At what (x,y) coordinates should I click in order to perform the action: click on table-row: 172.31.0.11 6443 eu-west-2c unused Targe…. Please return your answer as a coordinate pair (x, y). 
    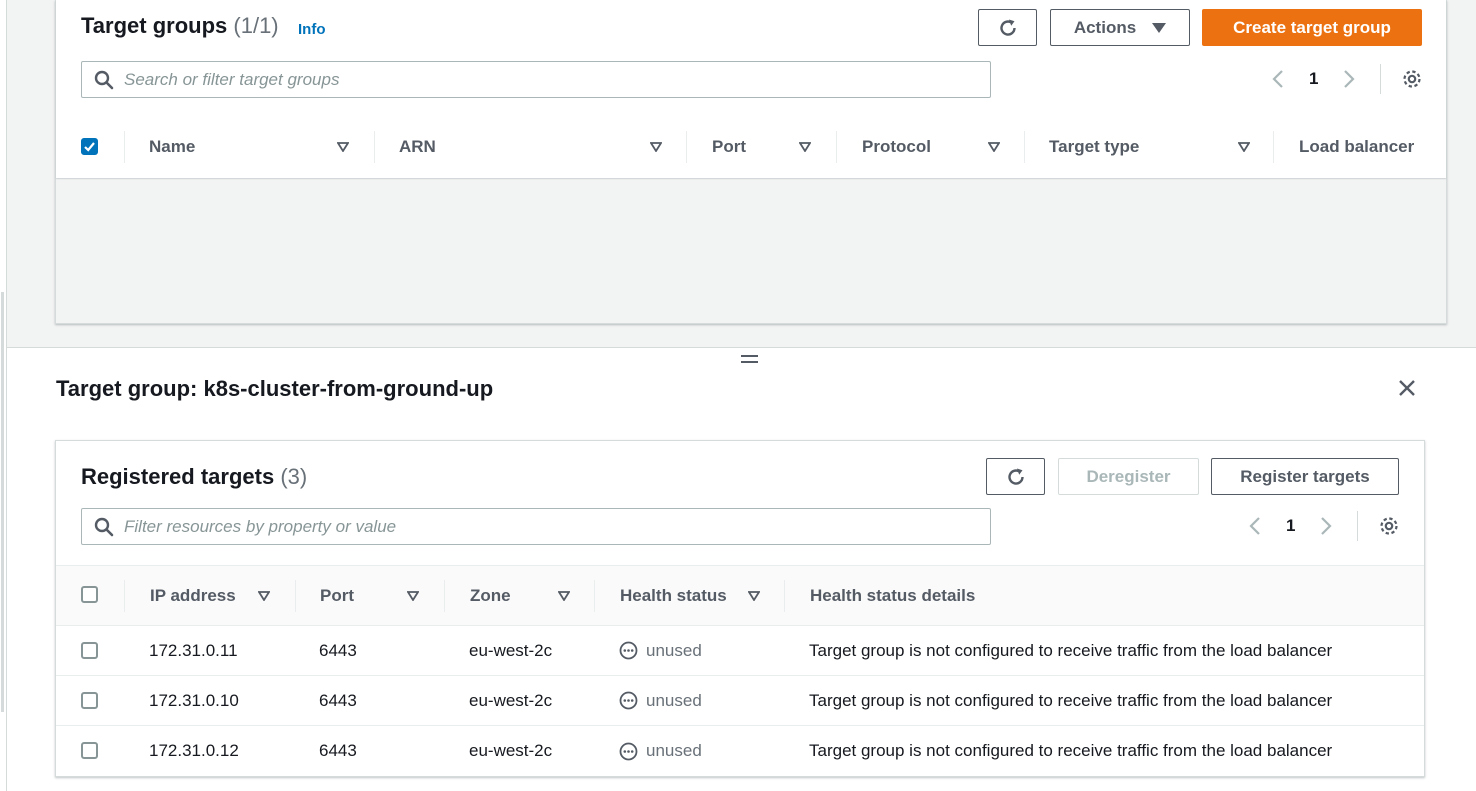
    Looking at the image, I should click on (740, 651).